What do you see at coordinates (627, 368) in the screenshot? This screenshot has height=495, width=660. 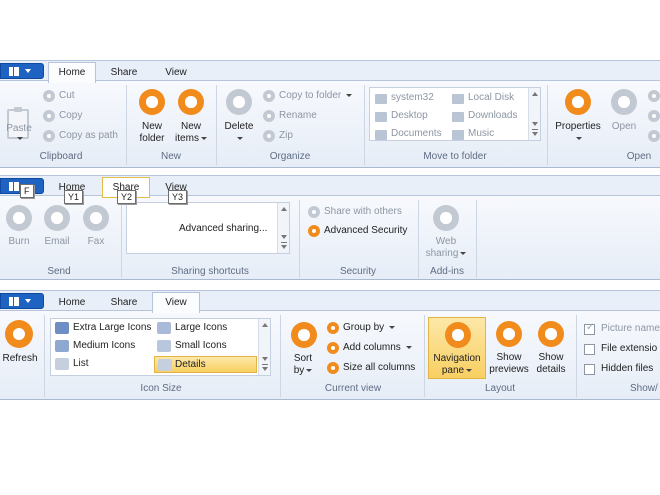 I see `hidden-files-label: Hidden files` at bounding box center [627, 368].